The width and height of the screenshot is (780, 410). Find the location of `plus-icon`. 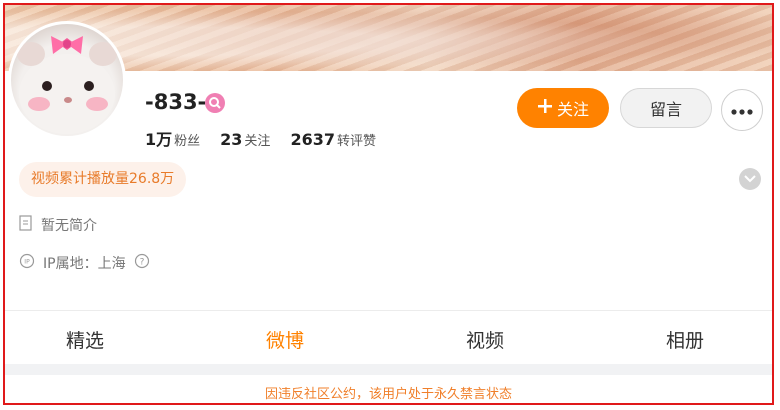

plus-icon is located at coordinates (545, 108).